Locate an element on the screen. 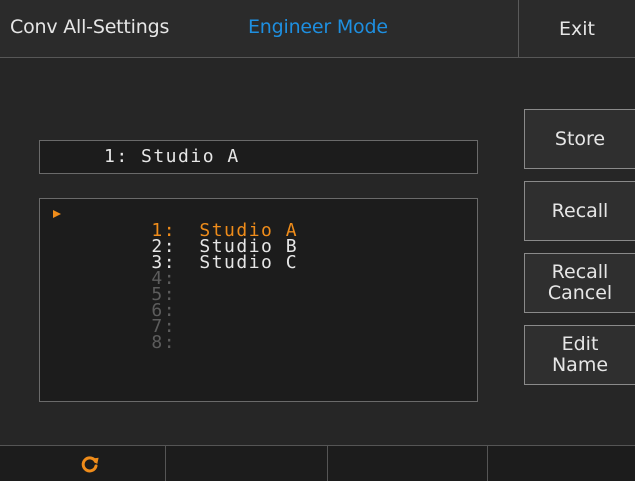 The height and width of the screenshot is (481, 635). preset-item-6: 6: is located at coordinates (150, 303).